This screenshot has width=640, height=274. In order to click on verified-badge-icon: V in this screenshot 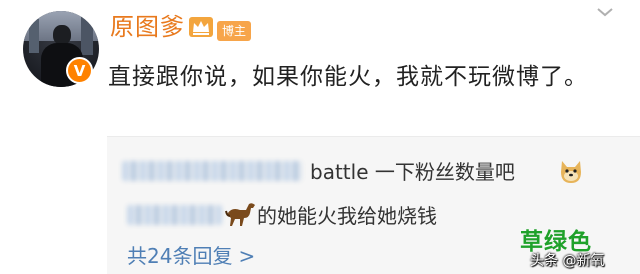, I will do `click(79, 70)`.